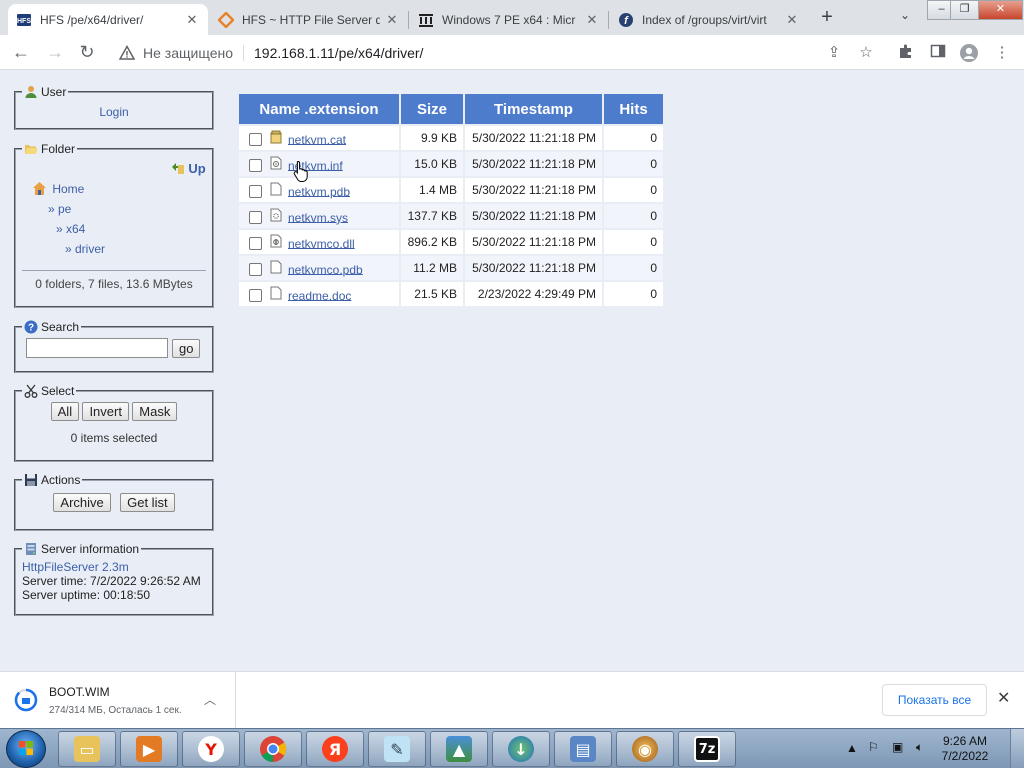 This screenshot has width=1024, height=768. What do you see at coordinates (86, 595) in the screenshot?
I see `server-uptime: Server uptime: 00:18:50` at bounding box center [86, 595].